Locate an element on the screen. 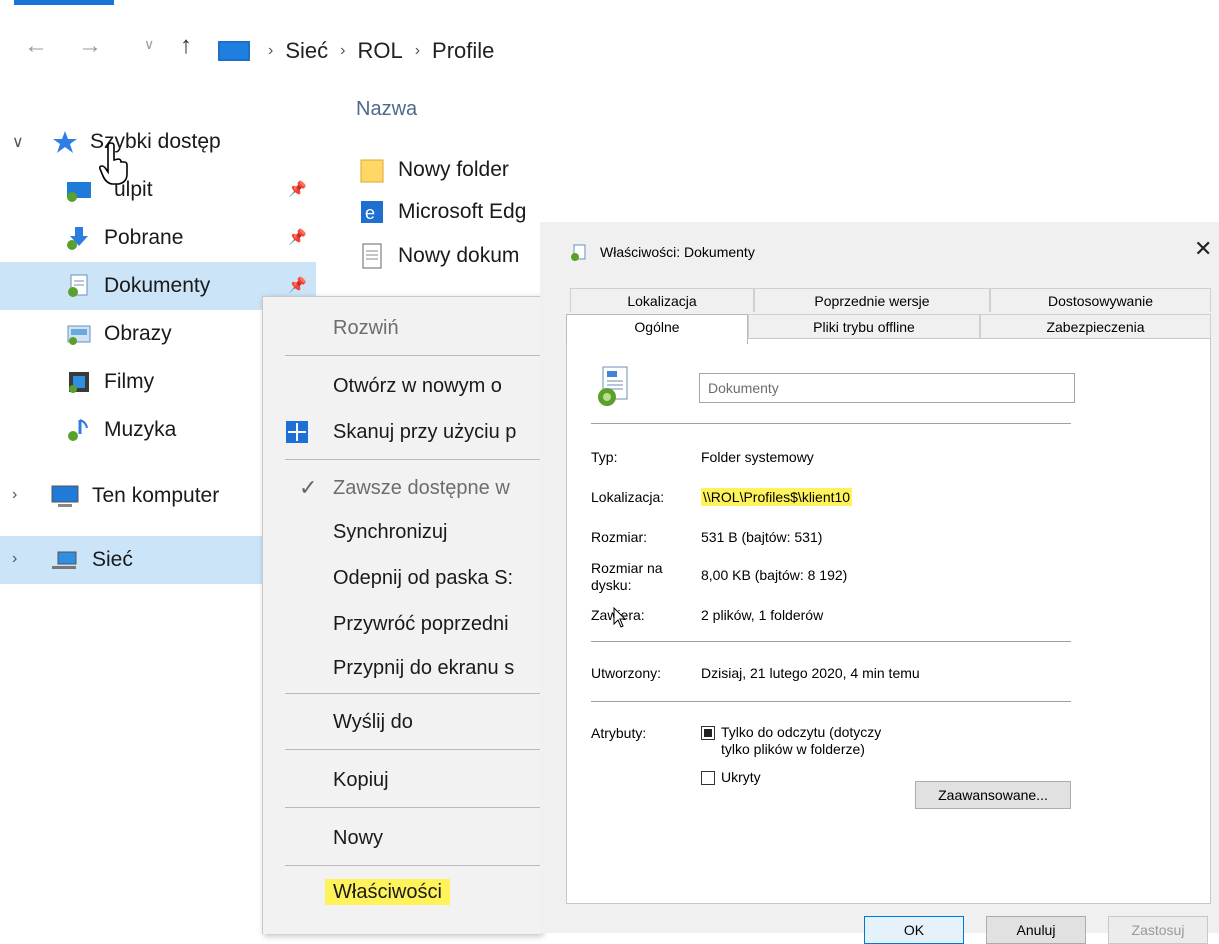 The width and height of the screenshot is (1219, 944). arrow-cursor-icon is located at coordinates (620, 617).